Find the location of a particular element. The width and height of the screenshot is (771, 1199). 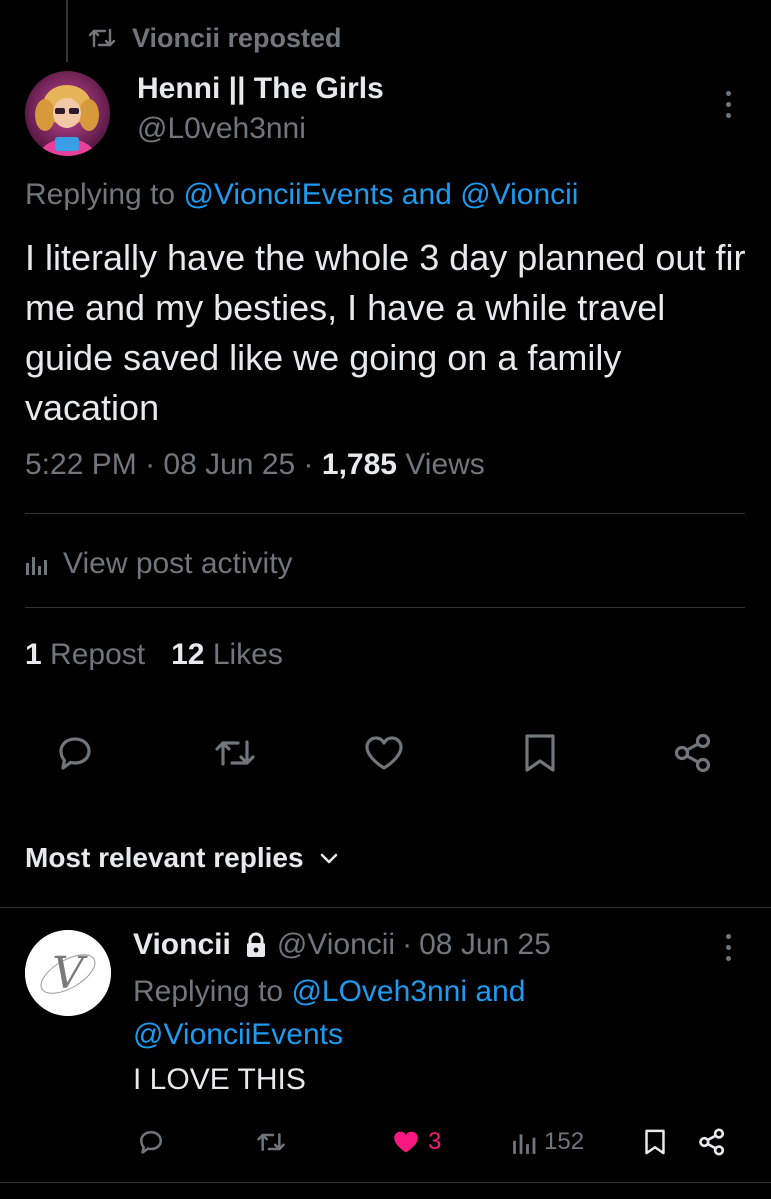

activity-label: View post activity is located at coordinates (178, 563).